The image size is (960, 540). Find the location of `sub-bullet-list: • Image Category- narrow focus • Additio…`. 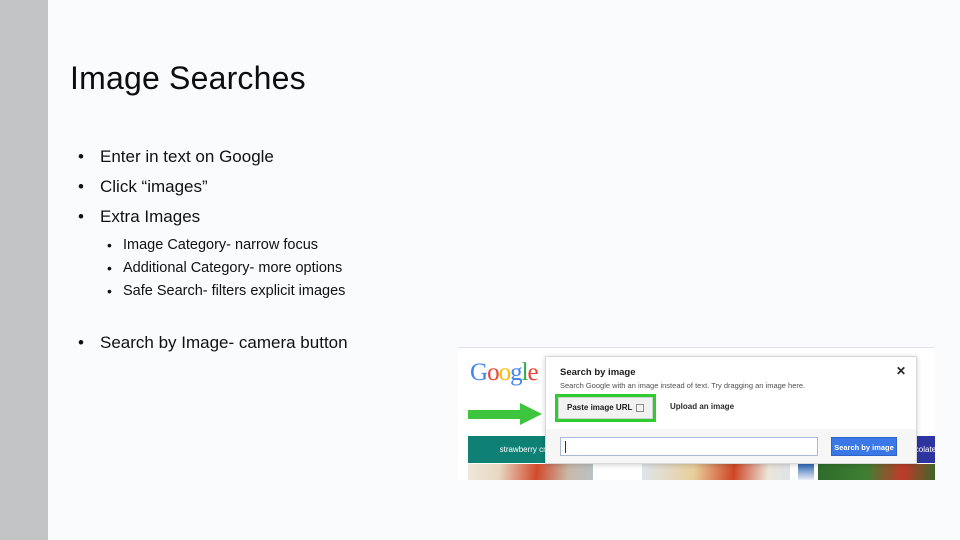

sub-bullet-list: • Image Category- narrow focus • Additio… is located at coordinates (287, 268).